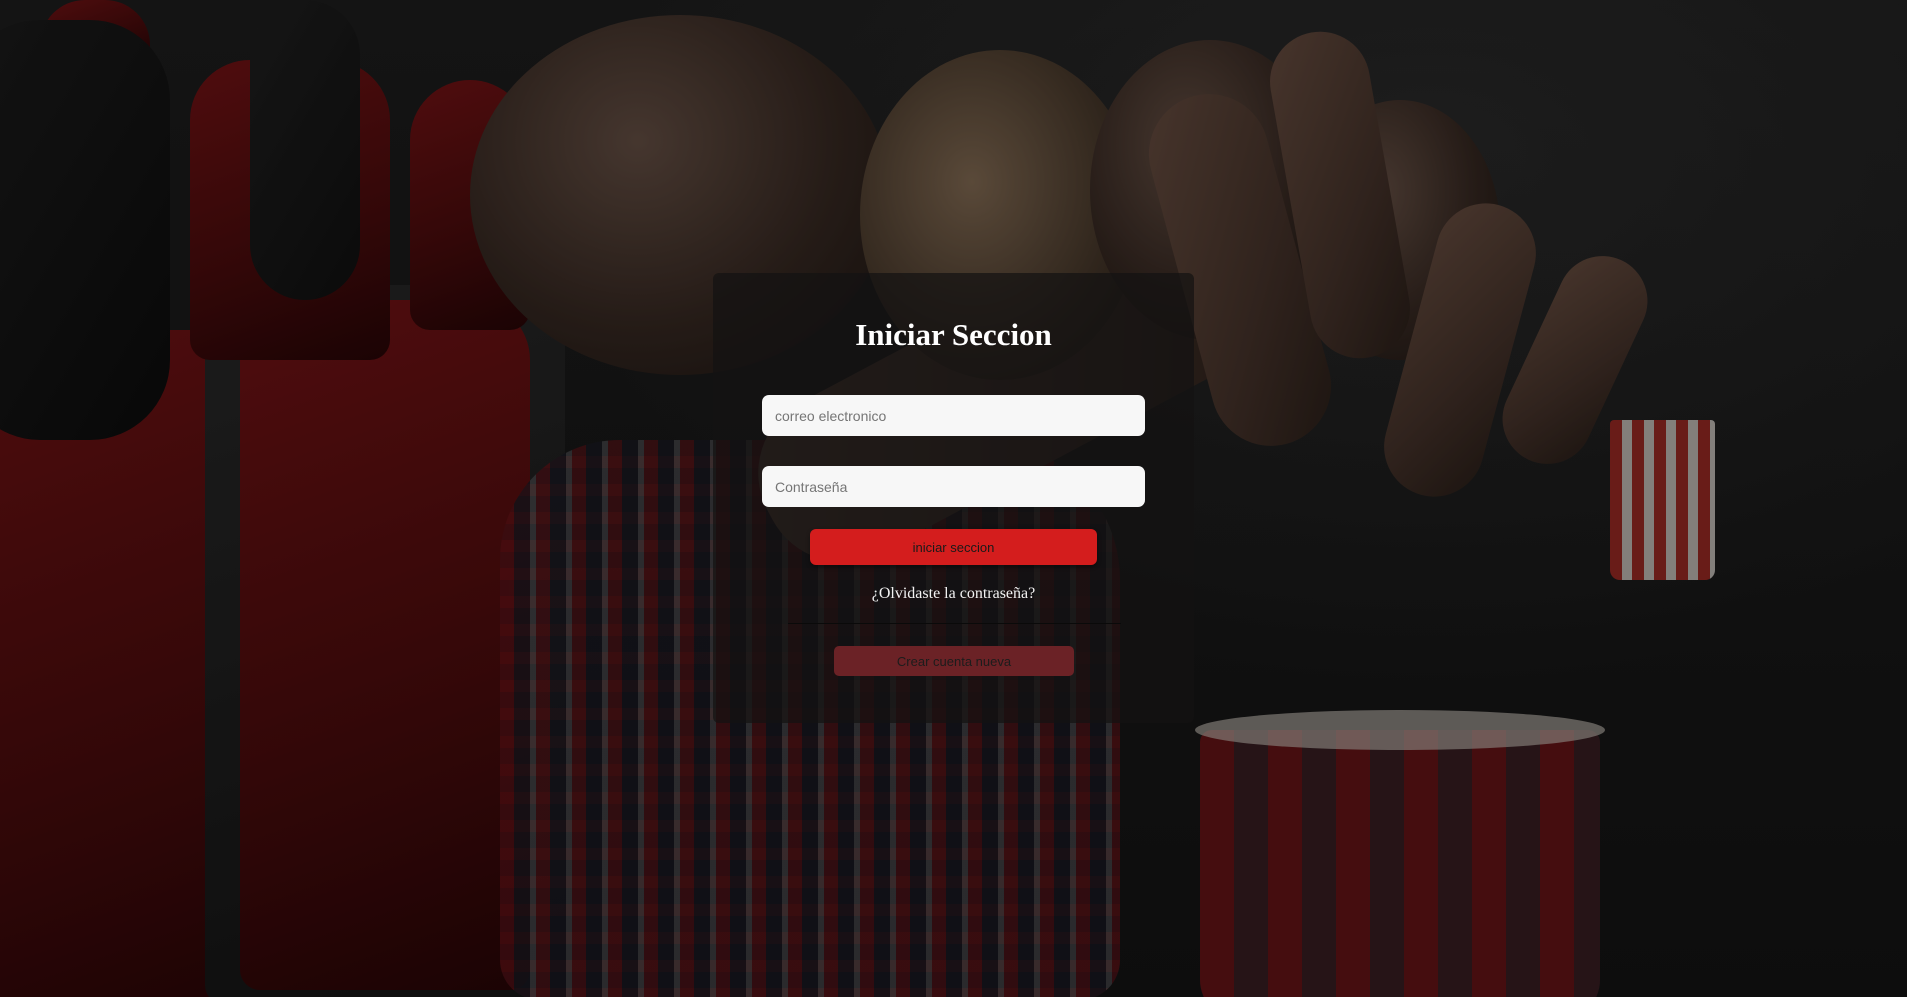  Describe the element at coordinates (953, 594) in the screenshot. I see `forgot-password-link: ¿Olvidaste la contraseña?` at that location.